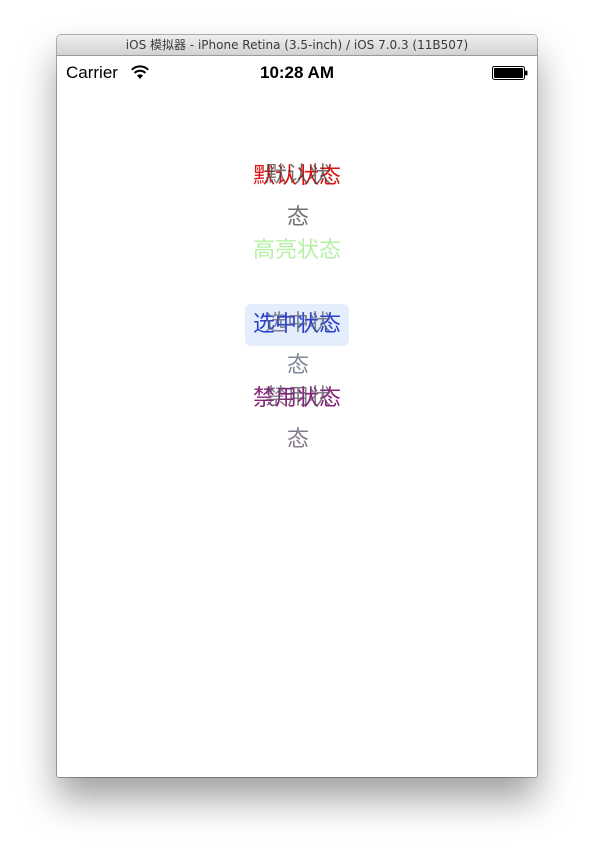  I want to click on selected-state-shadow-text: 选中状态, so click(297, 344).